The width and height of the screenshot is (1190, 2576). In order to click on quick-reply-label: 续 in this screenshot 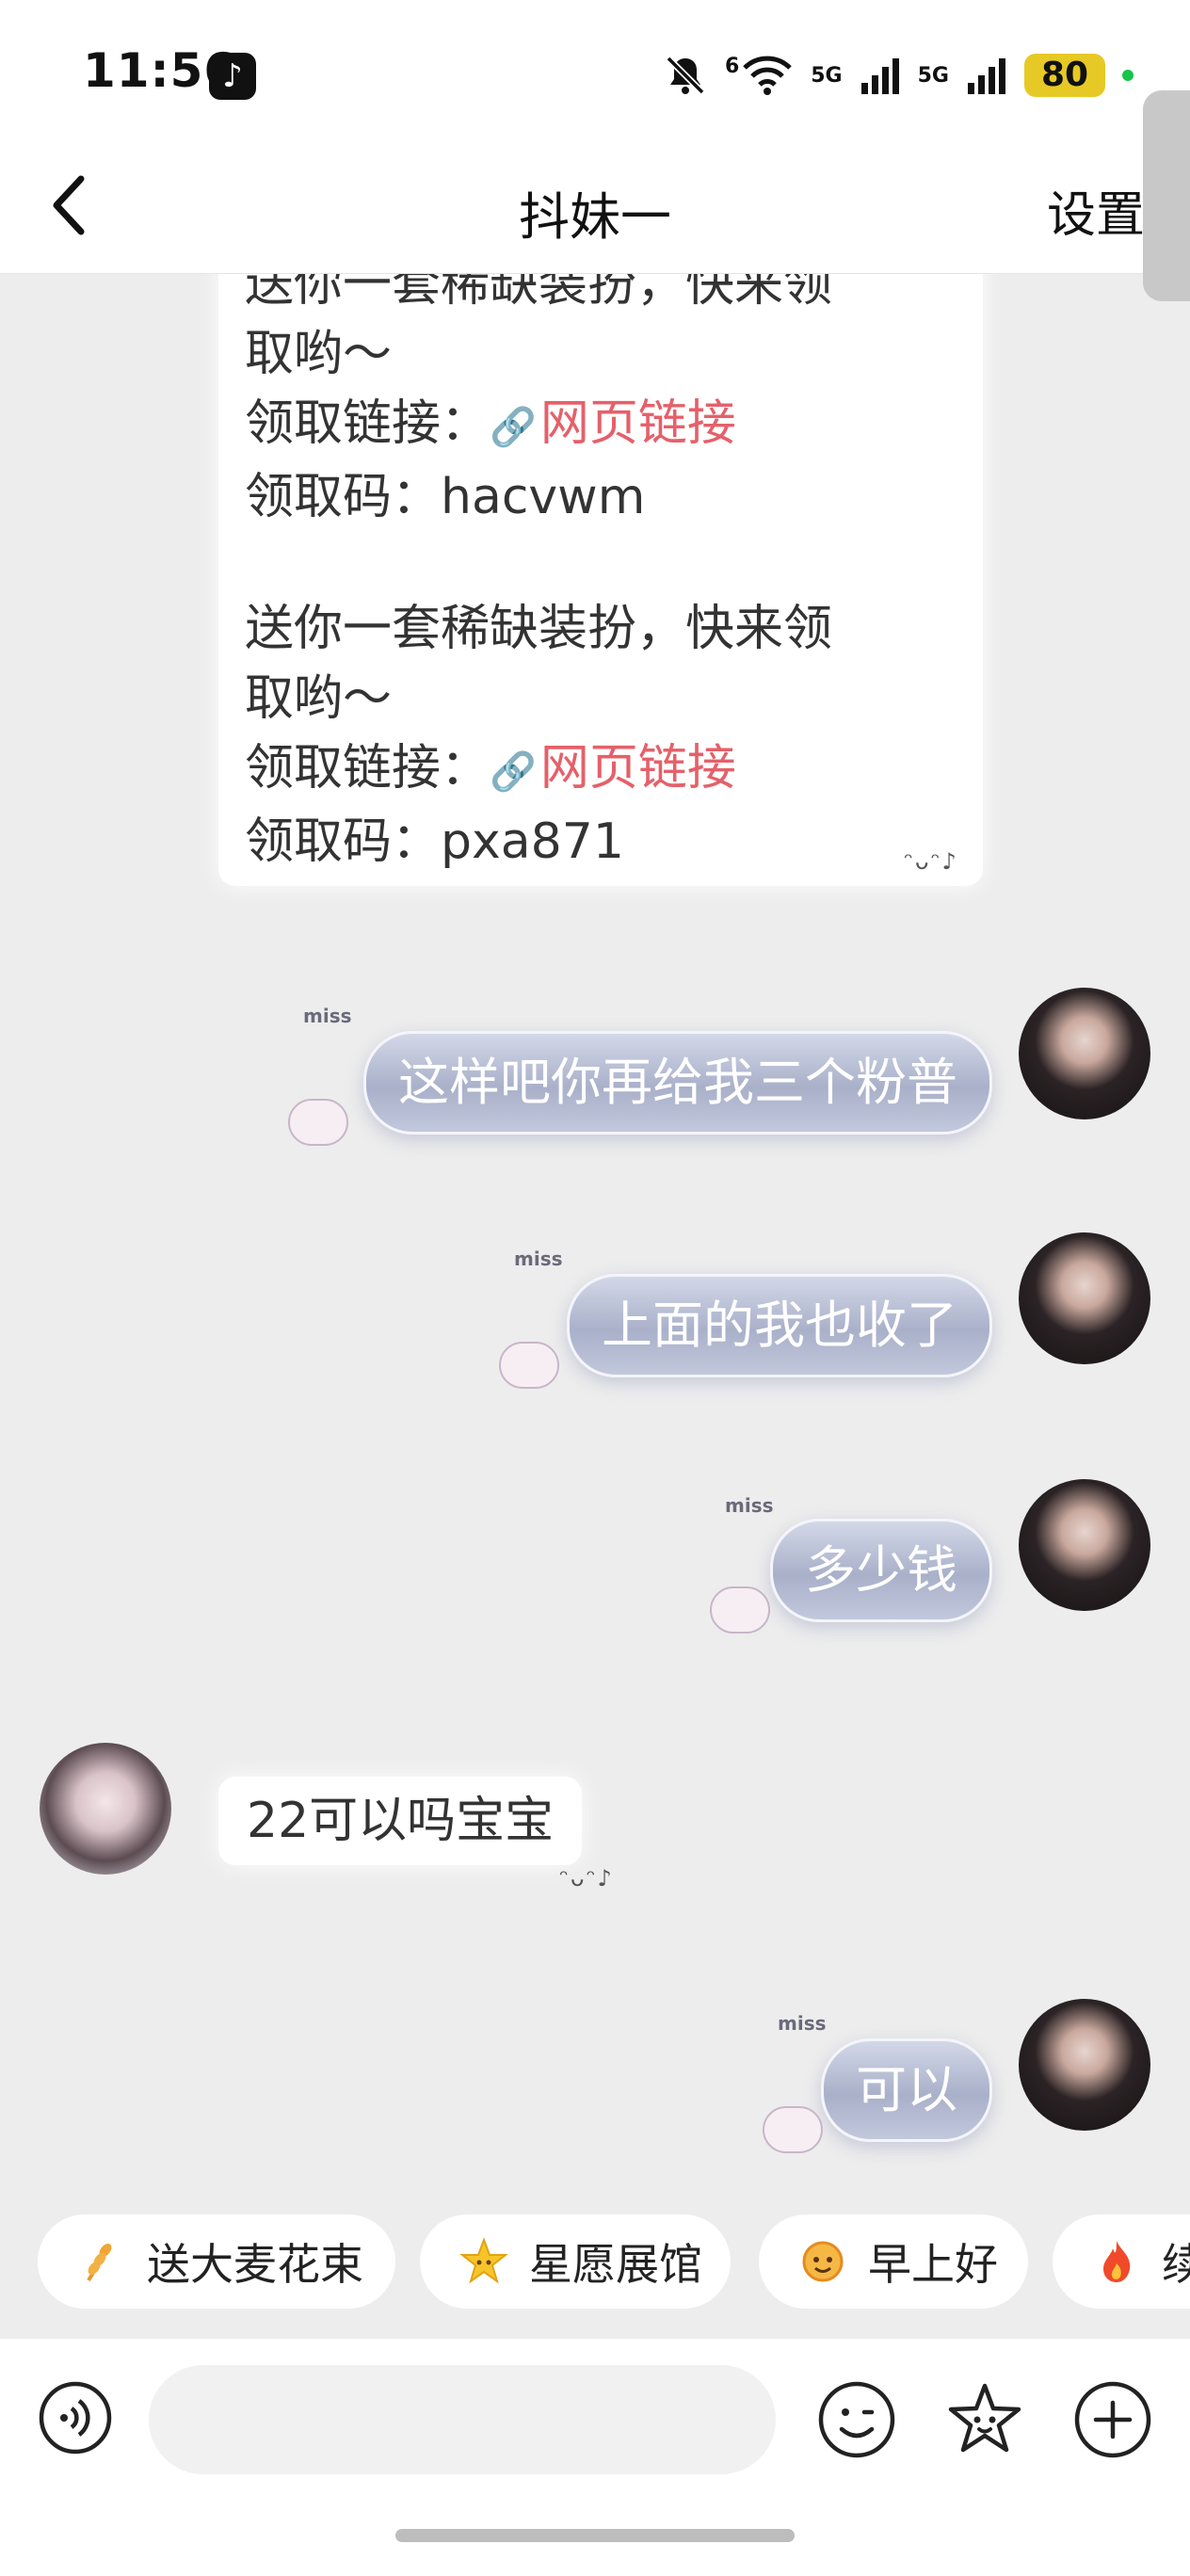, I will do `click(1176, 2264)`.